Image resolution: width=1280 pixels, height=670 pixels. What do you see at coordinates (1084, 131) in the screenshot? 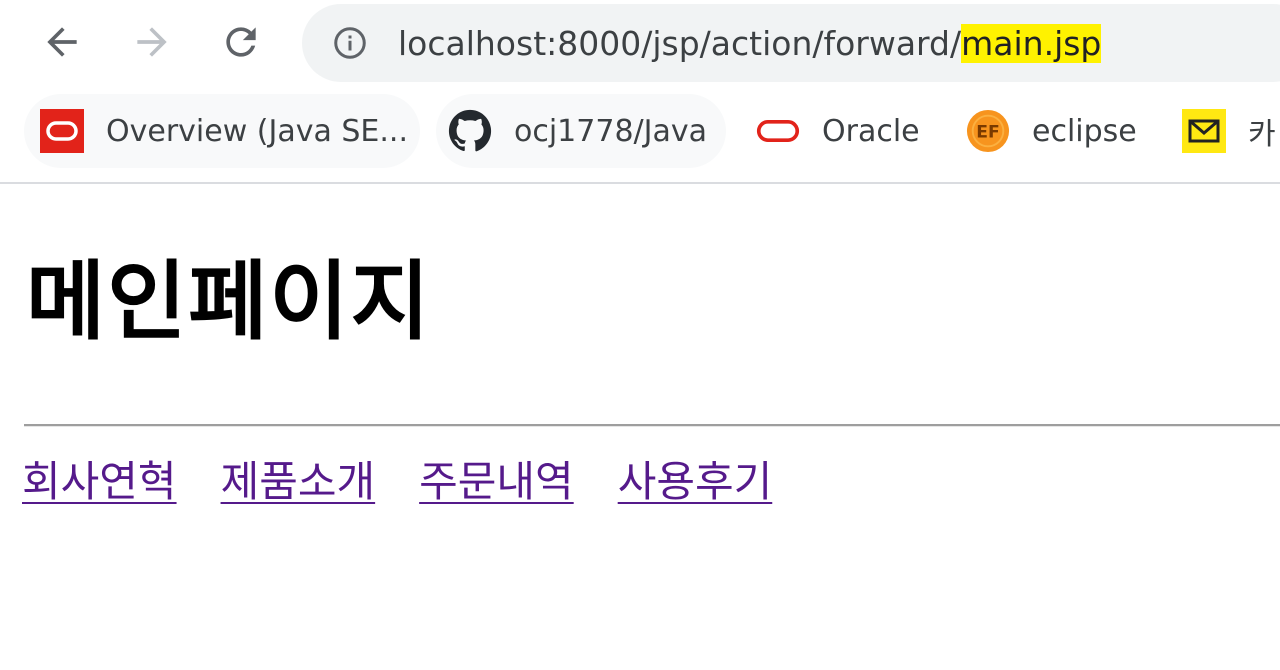
I see `bookmark-label: eclipse` at bounding box center [1084, 131].